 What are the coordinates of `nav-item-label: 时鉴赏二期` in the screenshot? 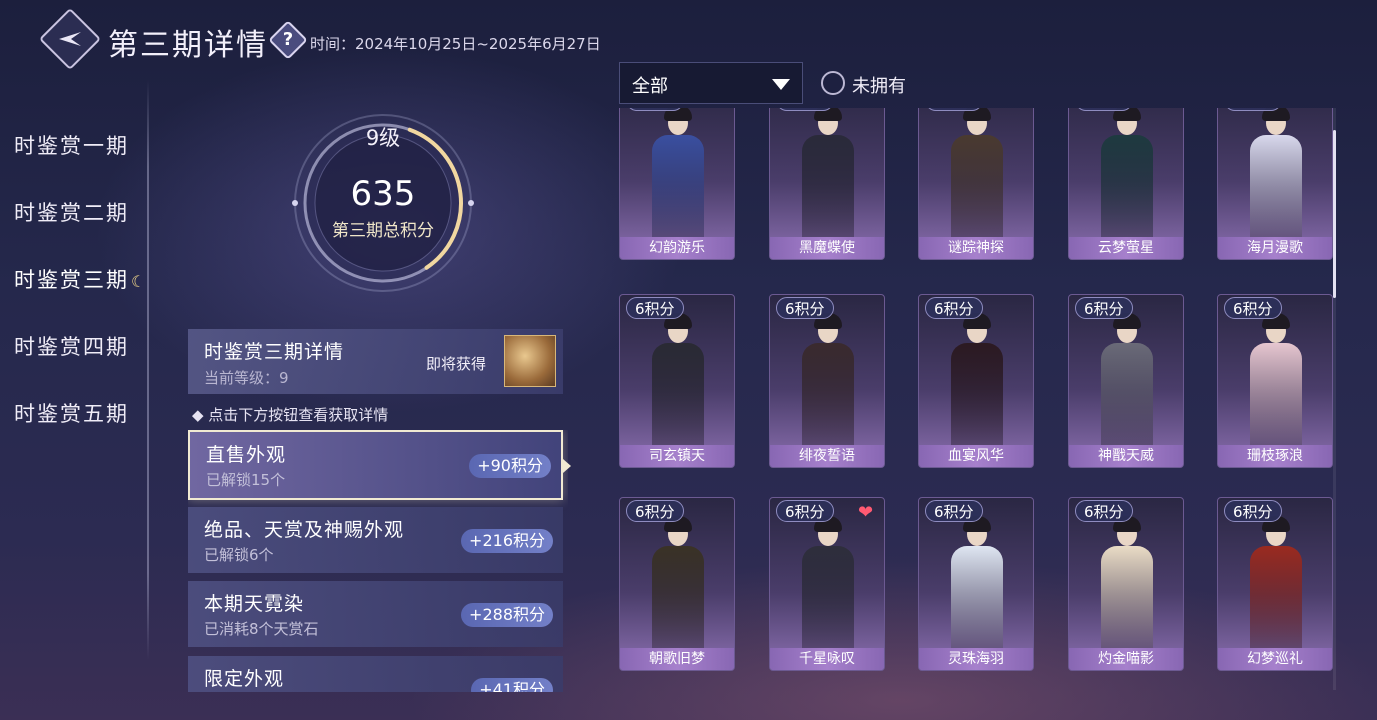 It's located at (71, 213).